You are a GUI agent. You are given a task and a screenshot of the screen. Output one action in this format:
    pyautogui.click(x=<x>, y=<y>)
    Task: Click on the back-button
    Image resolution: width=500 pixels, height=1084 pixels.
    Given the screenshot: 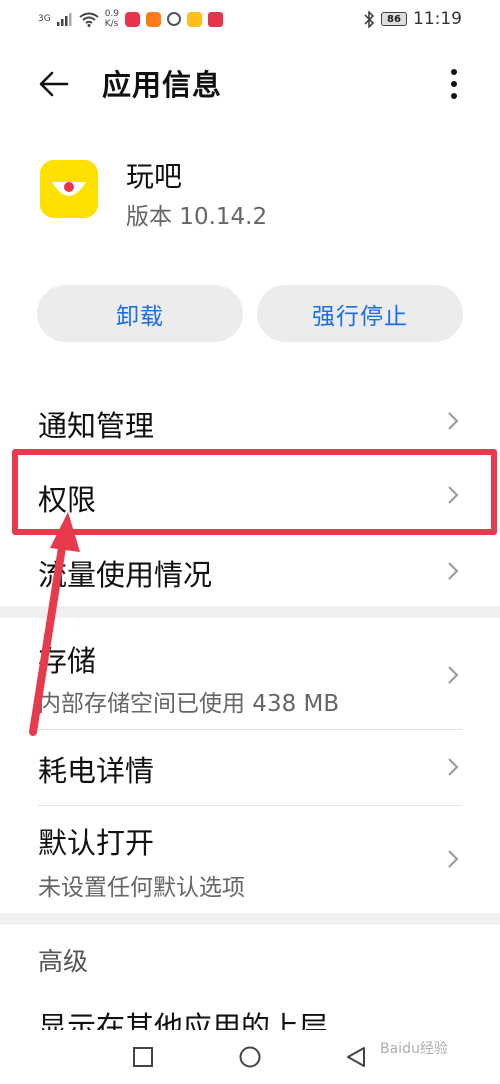 What is the action you would take?
    pyautogui.click(x=54, y=84)
    